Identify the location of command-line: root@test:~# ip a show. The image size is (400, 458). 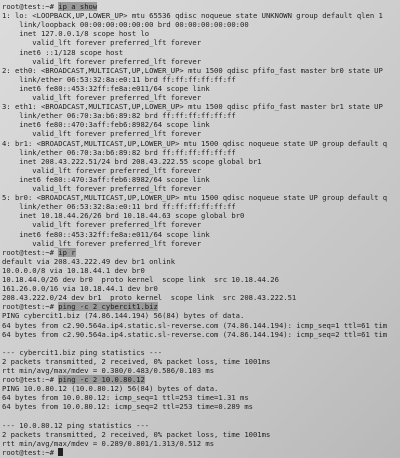
(50, 6).